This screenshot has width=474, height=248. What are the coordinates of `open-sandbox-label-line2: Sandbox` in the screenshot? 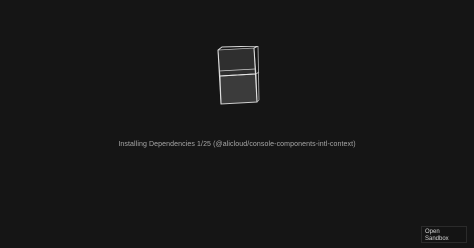 It's located at (437, 238).